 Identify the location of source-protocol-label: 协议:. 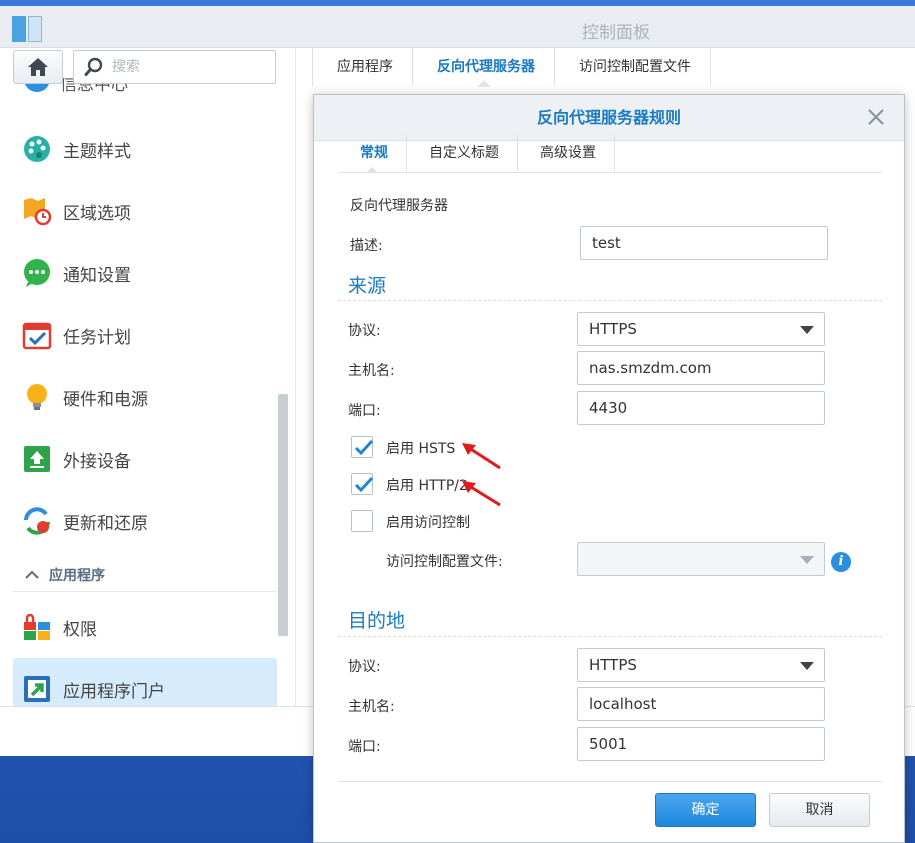
(364, 331).